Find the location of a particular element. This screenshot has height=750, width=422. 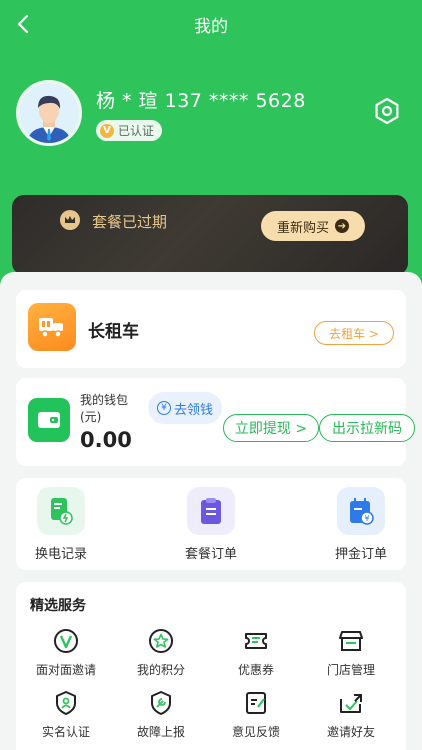

verified-label: 已认证 is located at coordinates (136, 131).